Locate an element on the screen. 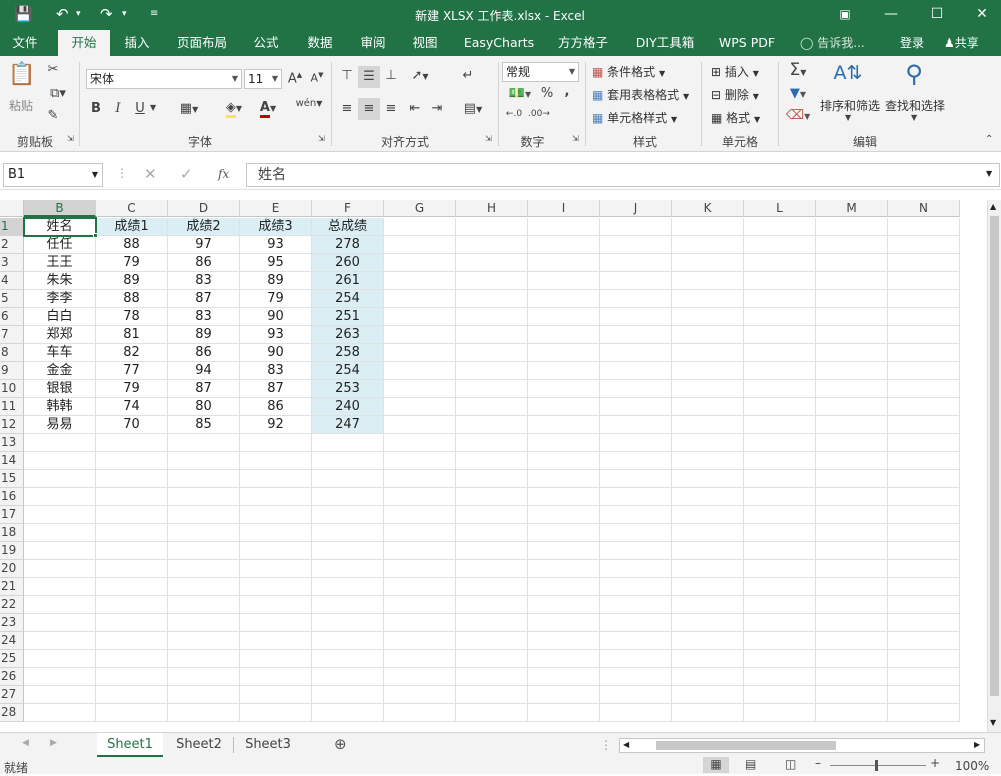 This screenshot has height=776, width=1001. cell-L2 is located at coordinates (780, 245).